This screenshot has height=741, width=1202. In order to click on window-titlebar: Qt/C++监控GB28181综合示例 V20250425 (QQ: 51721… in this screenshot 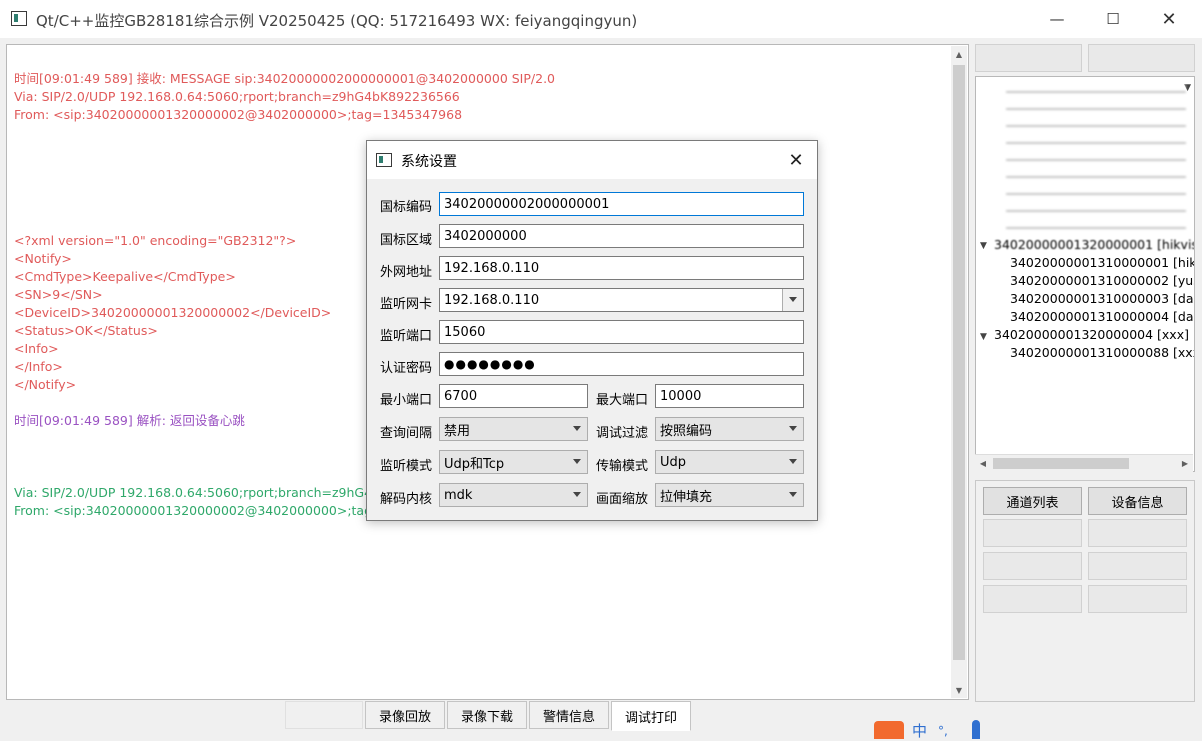, I will do `click(601, 19)`.